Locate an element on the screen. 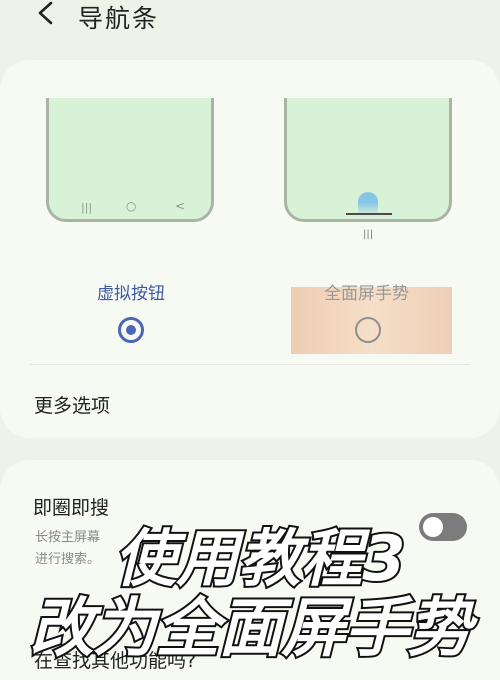 The width and height of the screenshot is (500, 680). option-label-gestures: 全面屏手势 is located at coordinates (366, 291).